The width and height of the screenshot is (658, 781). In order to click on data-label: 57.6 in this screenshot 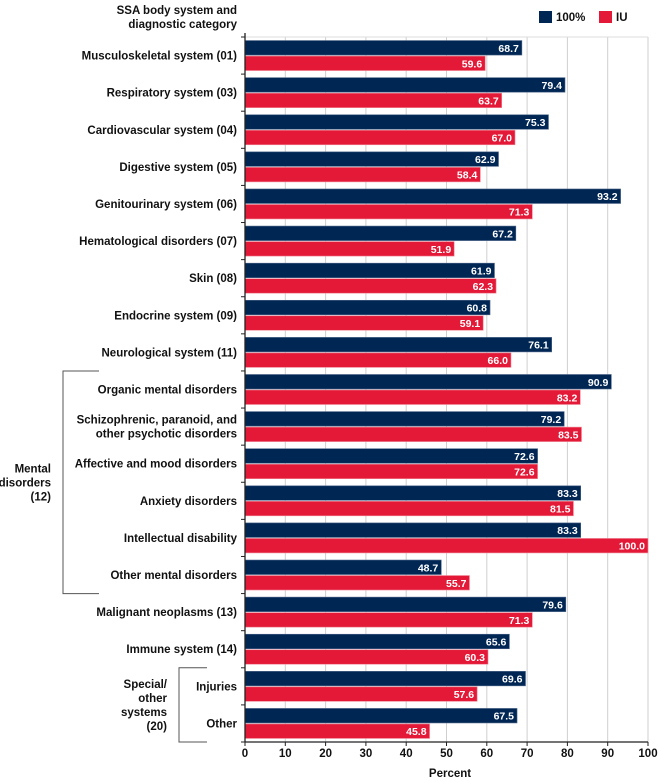, I will do `click(464, 695)`.